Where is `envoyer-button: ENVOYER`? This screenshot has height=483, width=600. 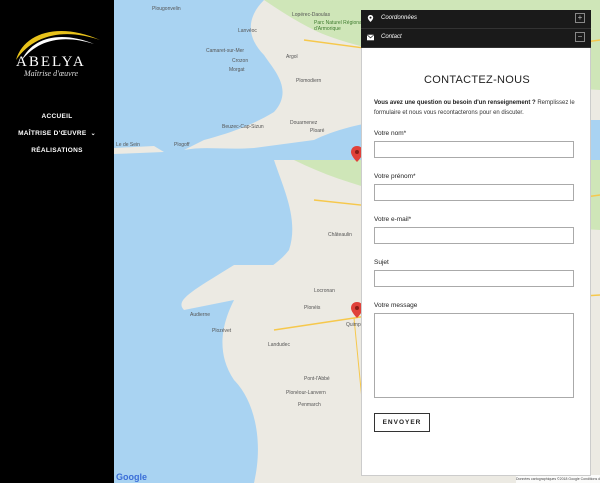 envoyer-button: ENVOYER is located at coordinates (402, 422).